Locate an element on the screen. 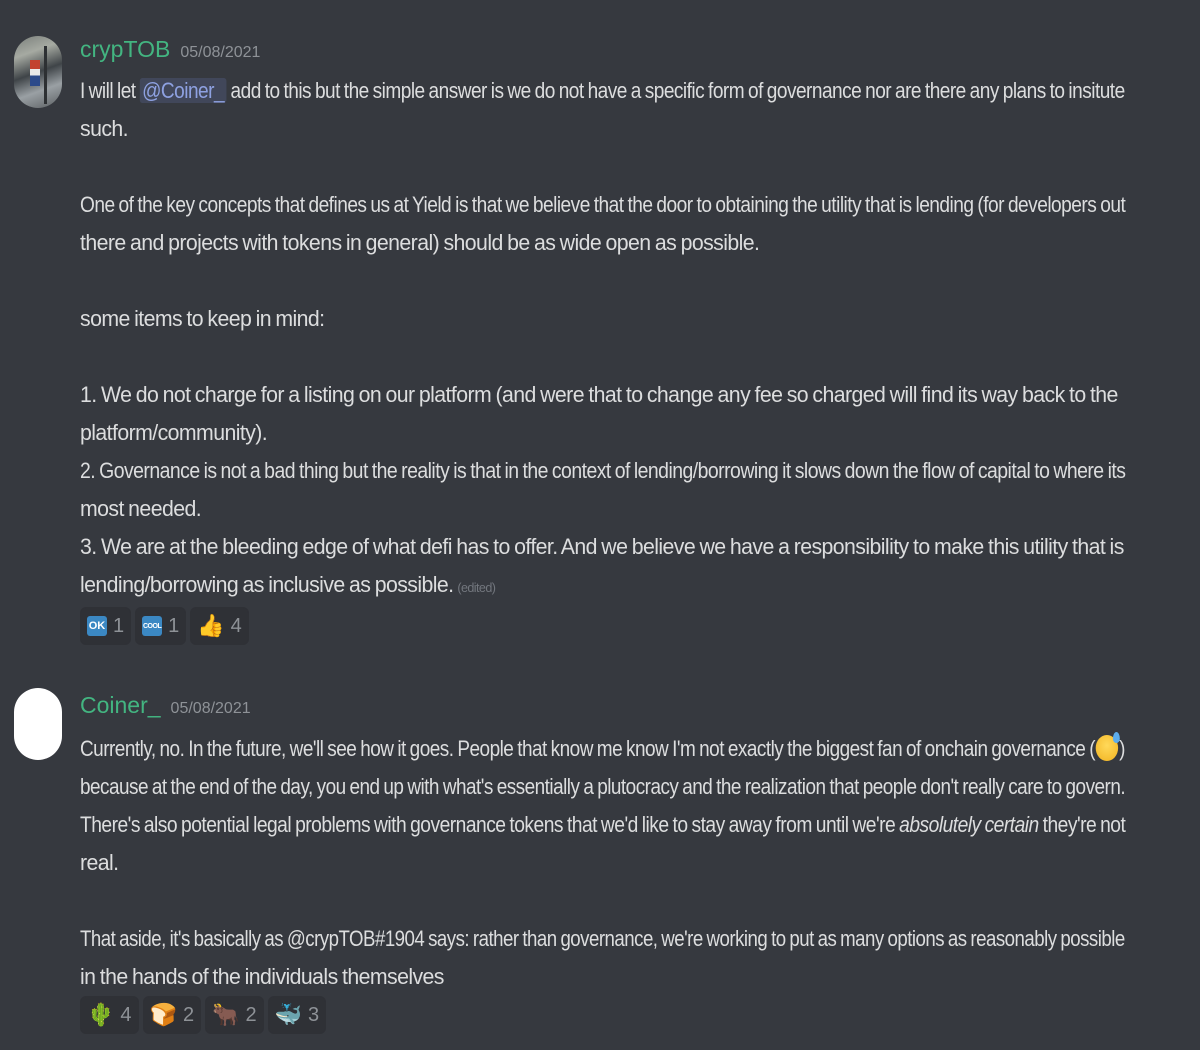 The height and width of the screenshot is (1050, 1200). grinning-sweat-icon is located at coordinates (1108, 746).